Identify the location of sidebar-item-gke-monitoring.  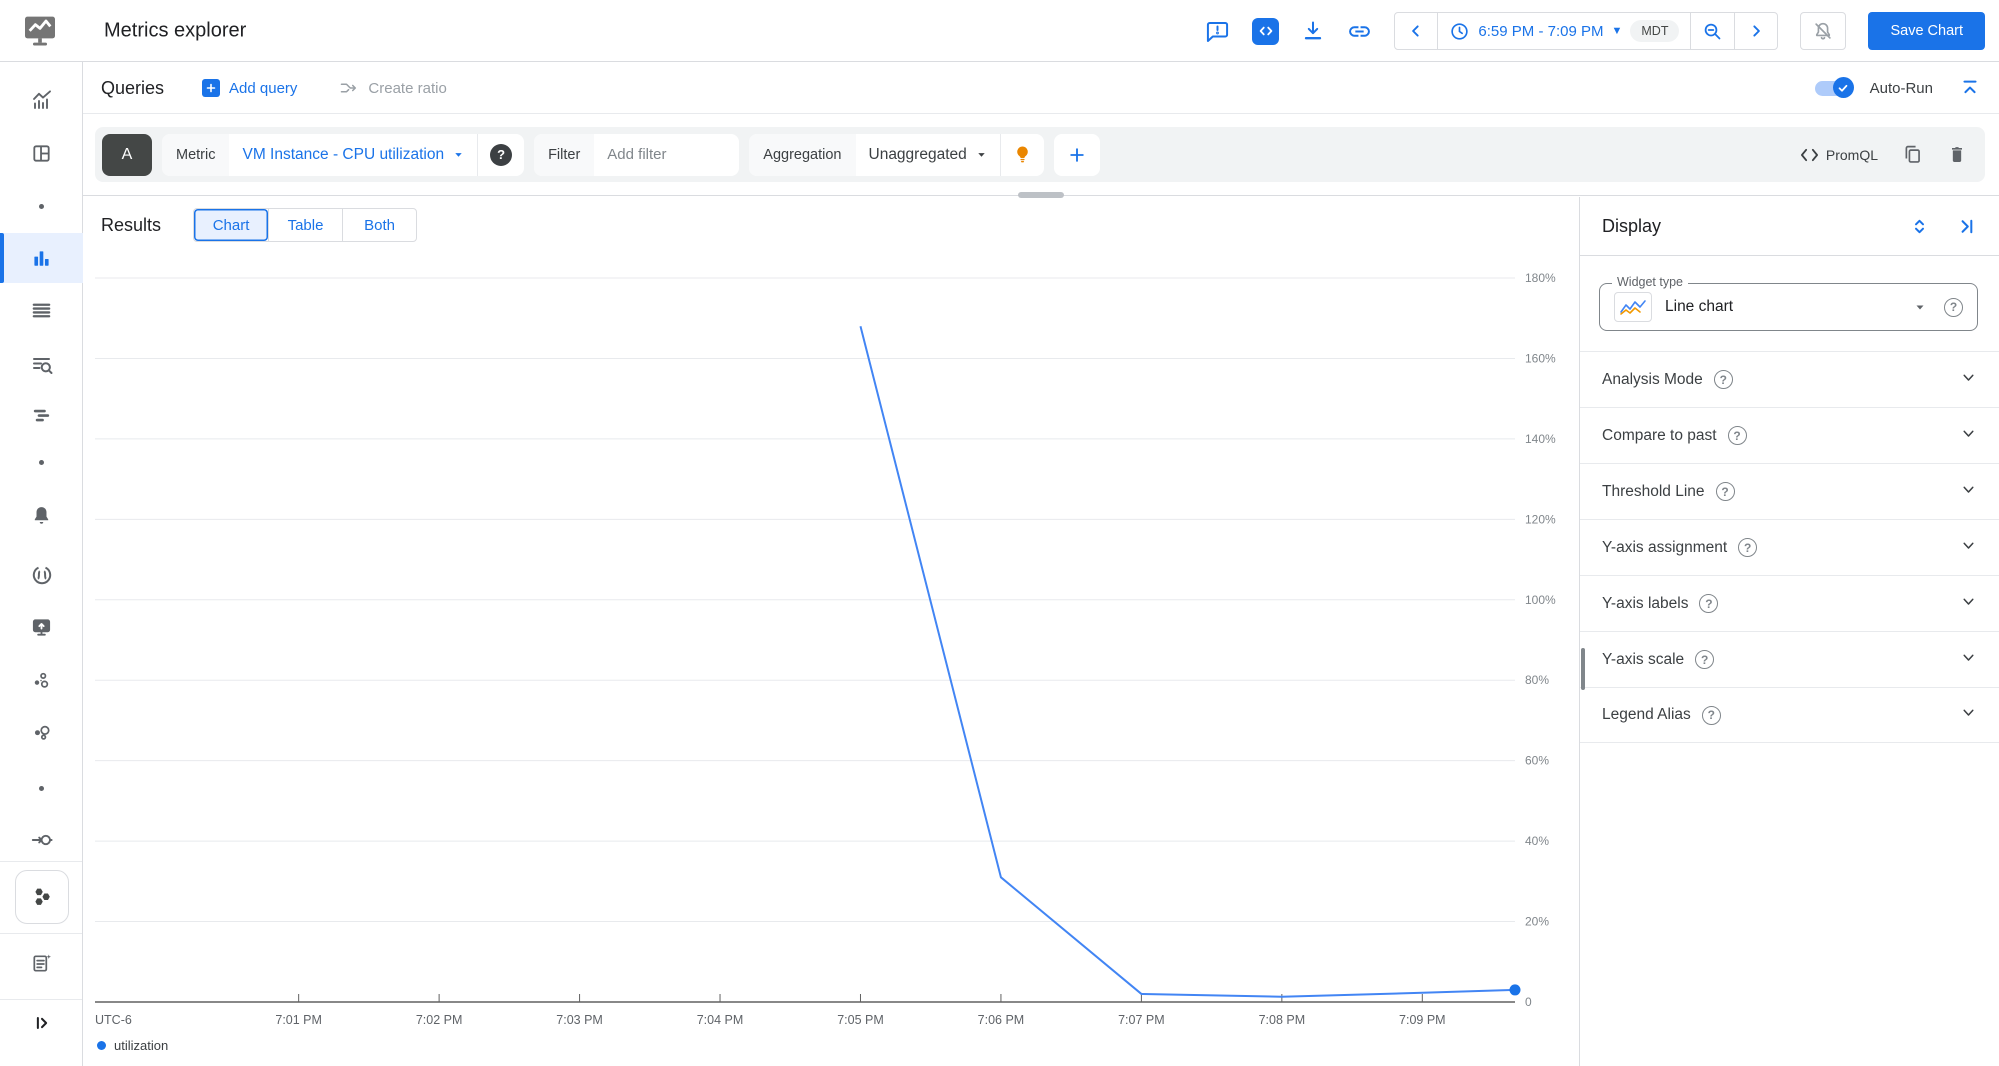
(41, 897).